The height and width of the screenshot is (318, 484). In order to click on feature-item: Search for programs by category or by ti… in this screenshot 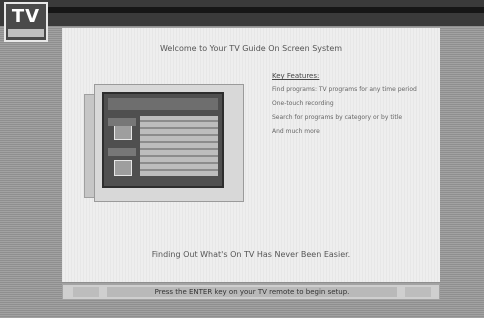, I will do `click(337, 117)`.